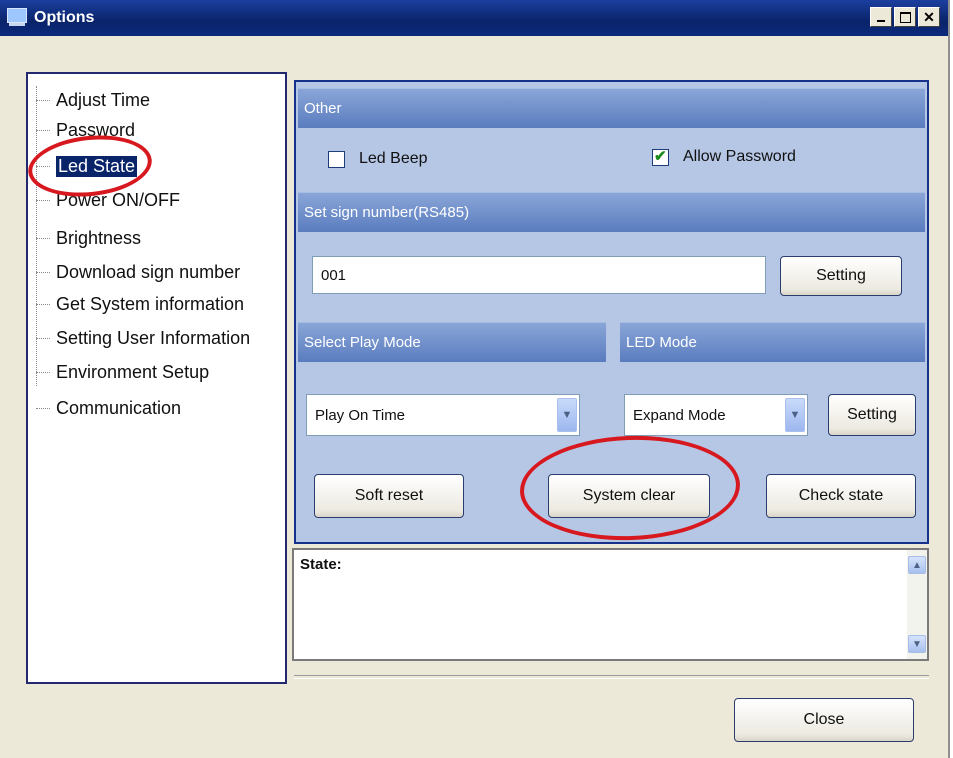  Describe the element at coordinates (150, 303) in the screenshot. I see `tree-item-label: Get System information` at that location.